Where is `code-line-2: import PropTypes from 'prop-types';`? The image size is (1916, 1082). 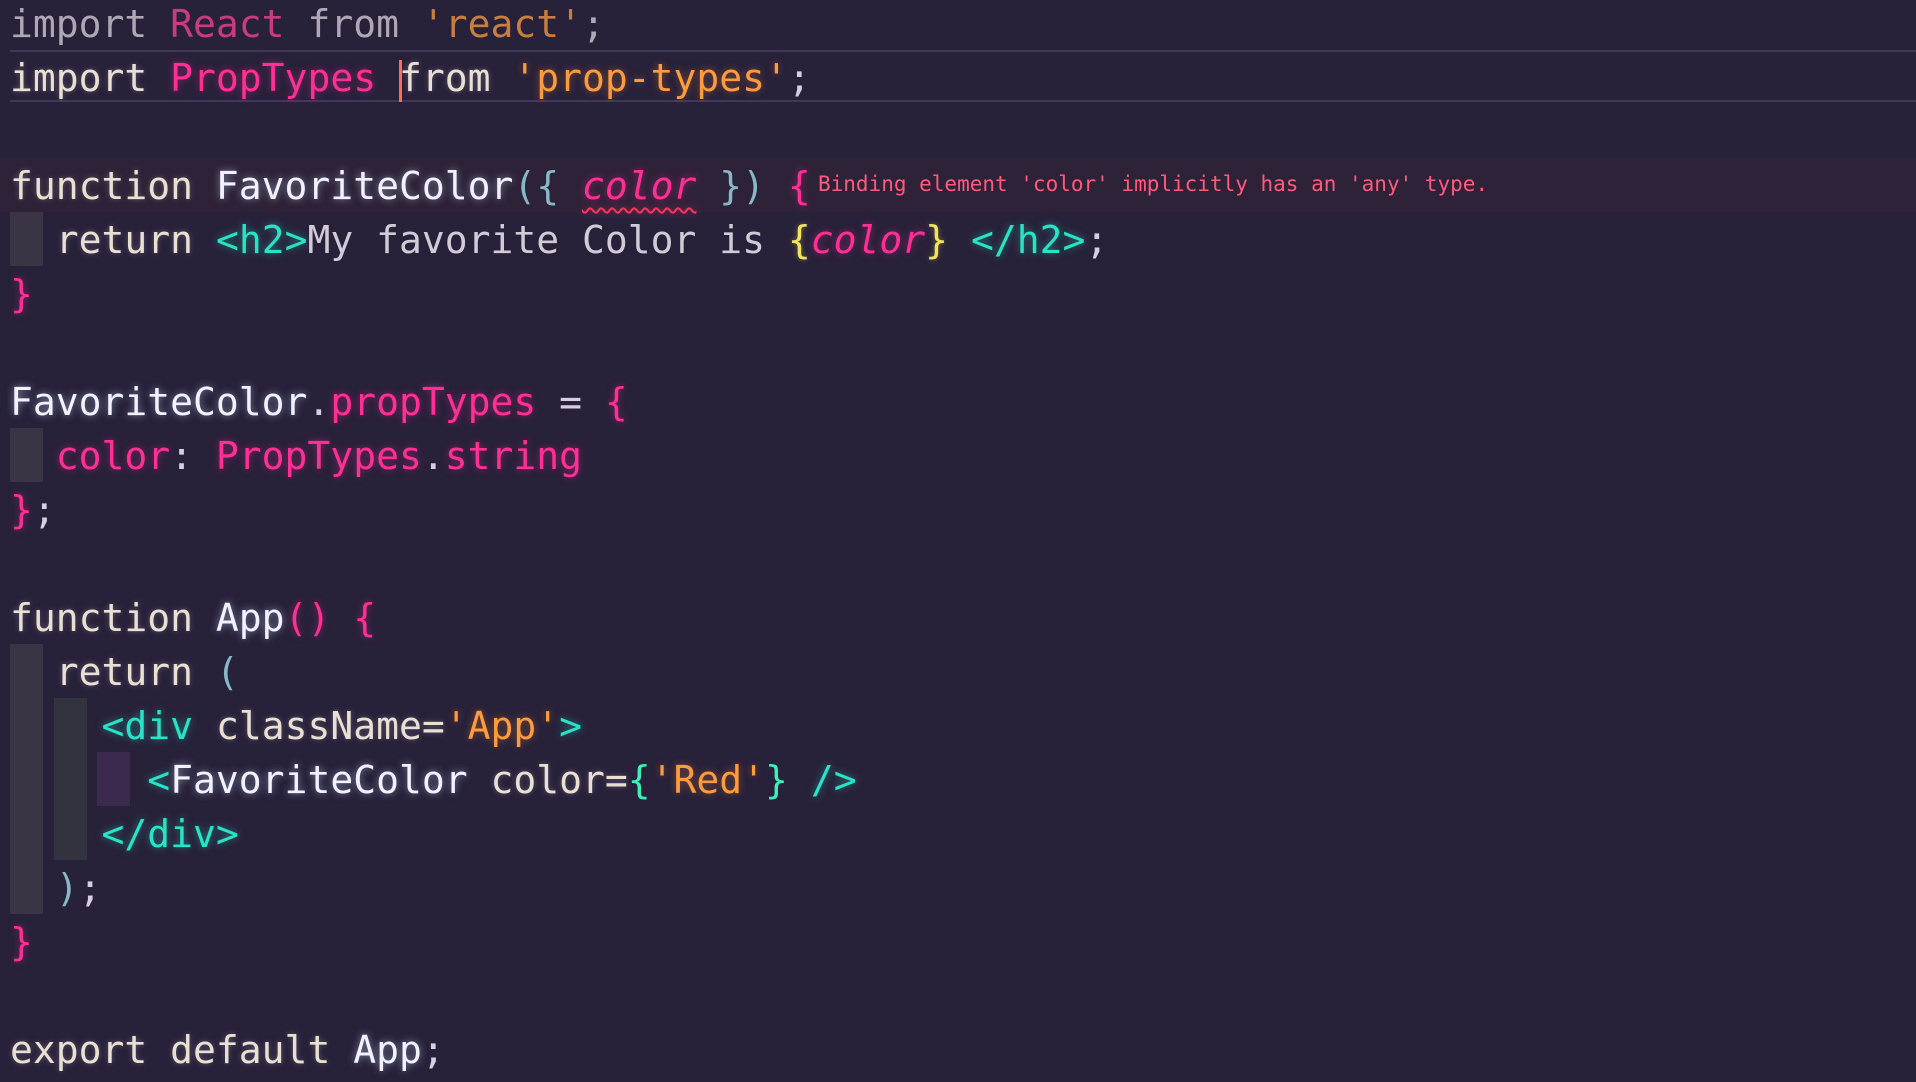
code-line-2: import PropTypes from 'prop-types'; is located at coordinates (410, 78).